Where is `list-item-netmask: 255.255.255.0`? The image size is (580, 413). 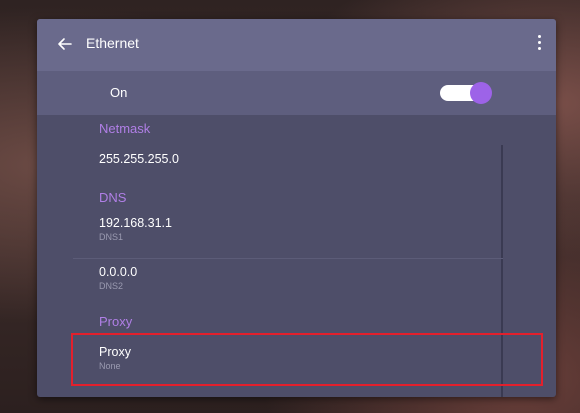 list-item-netmask: 255.255.255.0 is located at coordinates (139, 159).